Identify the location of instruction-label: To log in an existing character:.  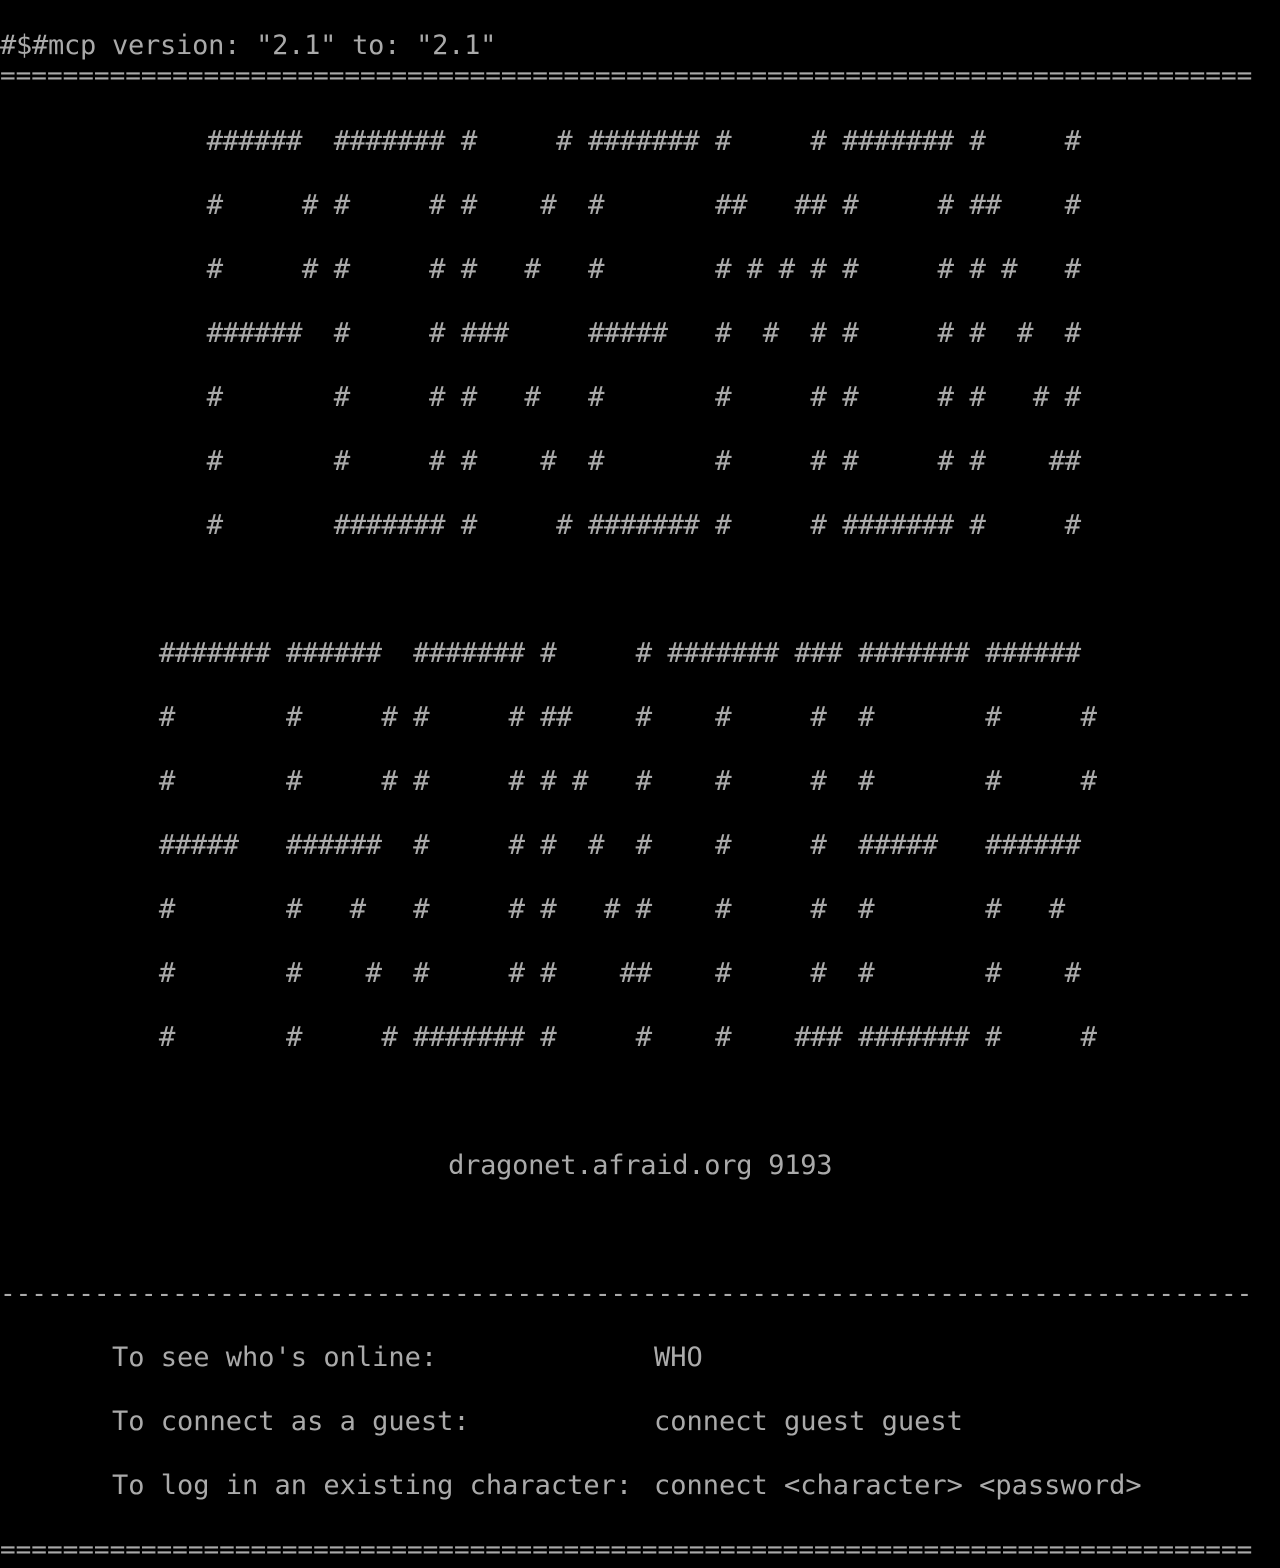
(372, 1485).